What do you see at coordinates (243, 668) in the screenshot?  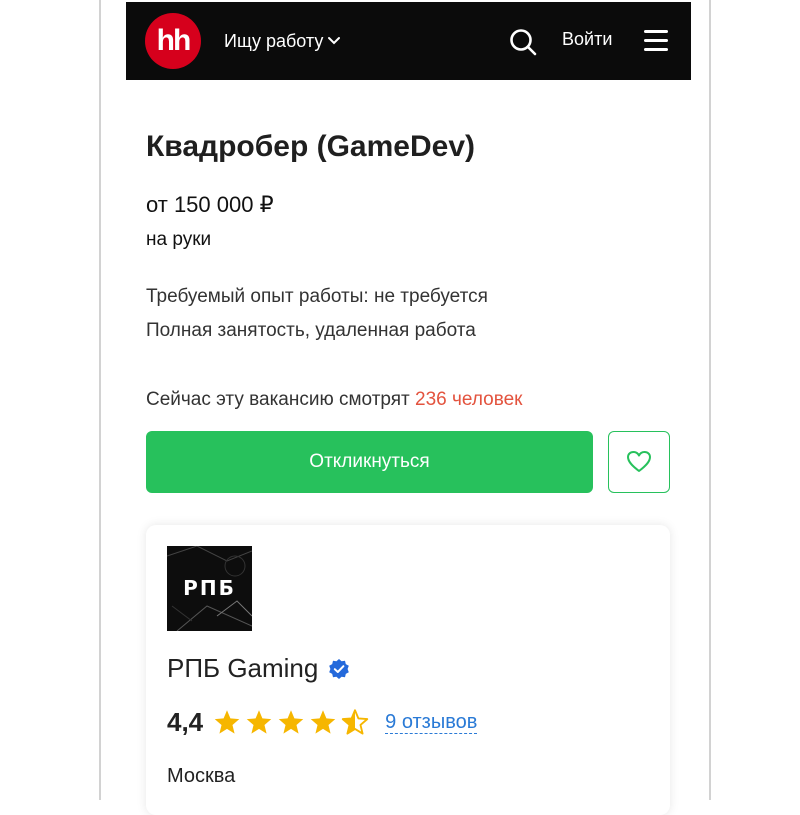 I see `company-name: РПБ Gaming` at bounding box center [243, 668].